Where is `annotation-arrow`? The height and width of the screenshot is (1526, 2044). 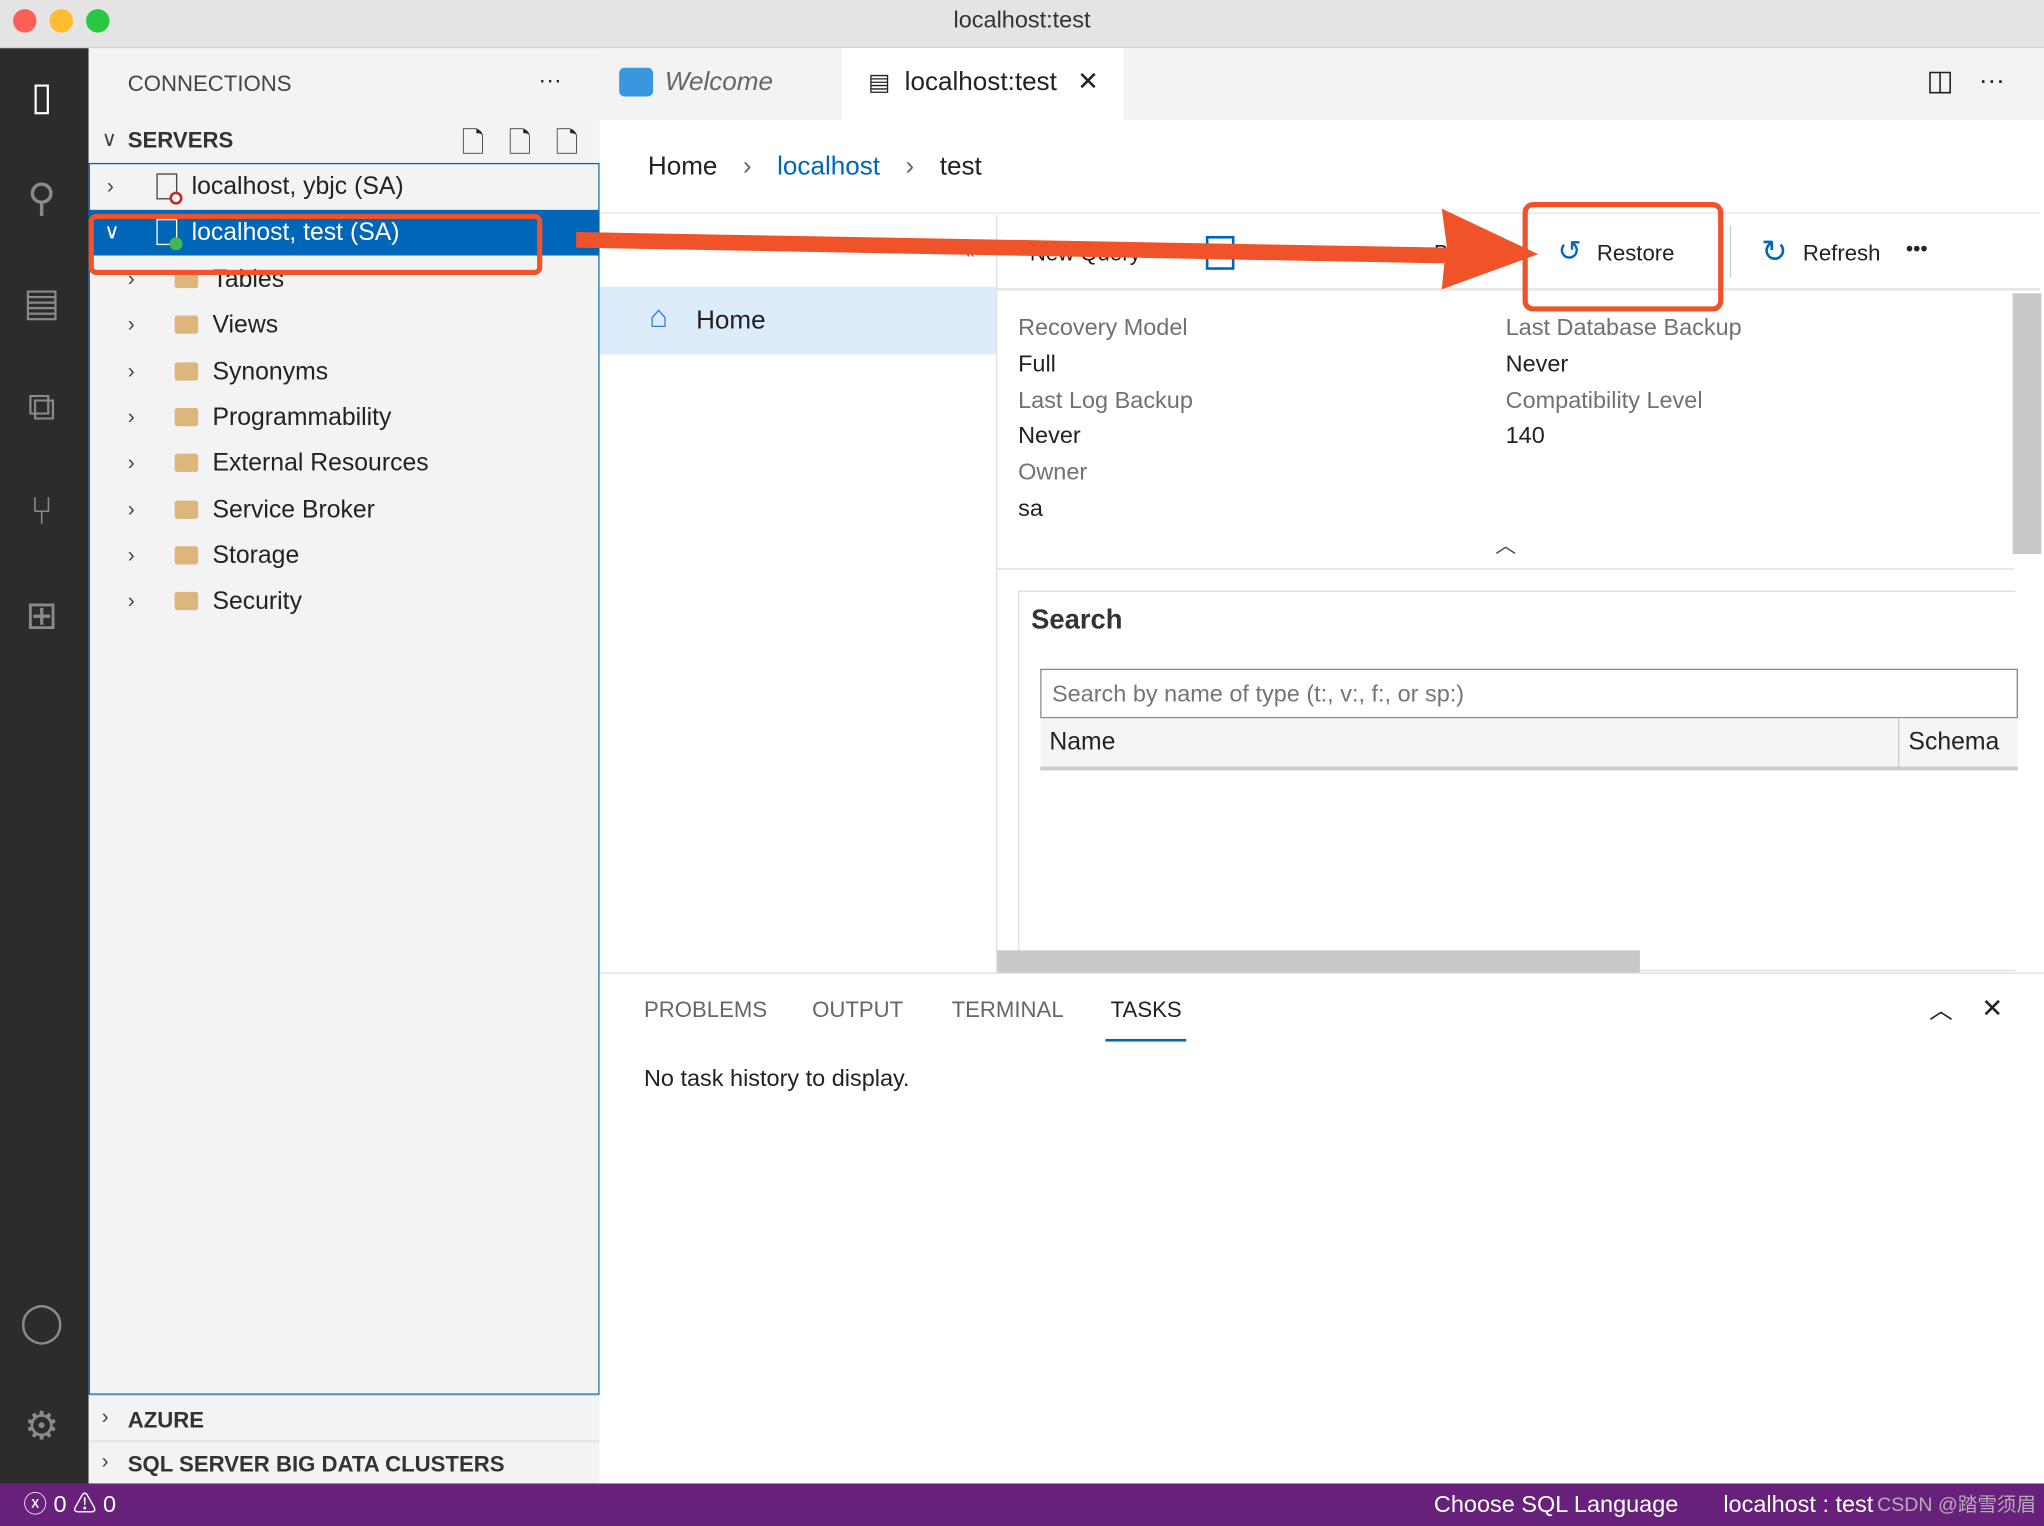 annotation-arrow is located at coordinates (1057, 249).